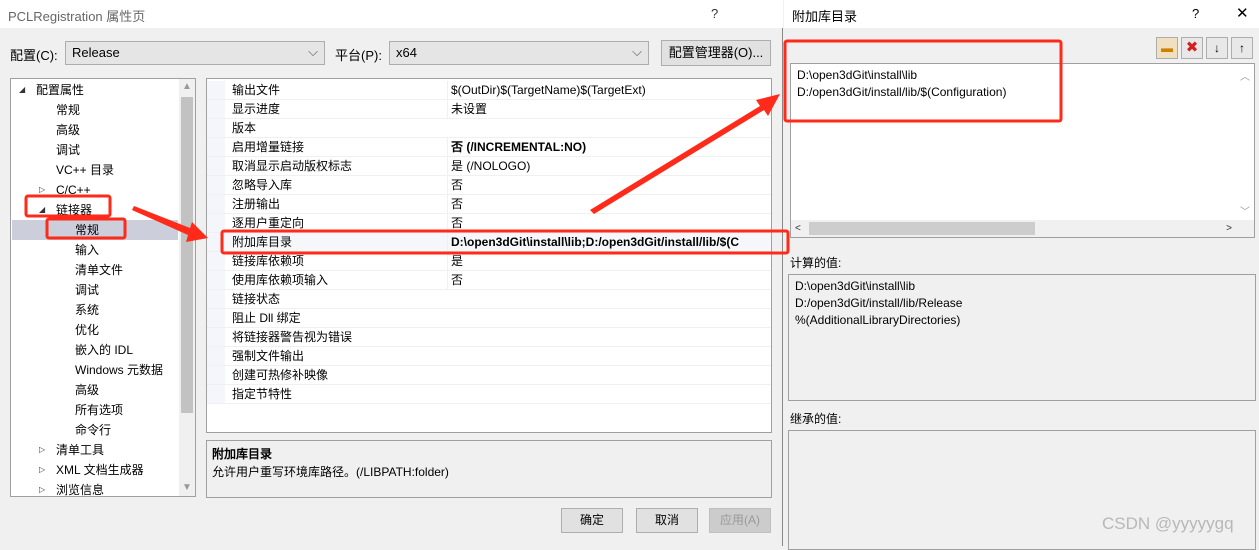  What do you see at coordinates (505, 242) in the screenshot?
I see `highlight-lib-dirs-row` at bounding box center [505, 242].